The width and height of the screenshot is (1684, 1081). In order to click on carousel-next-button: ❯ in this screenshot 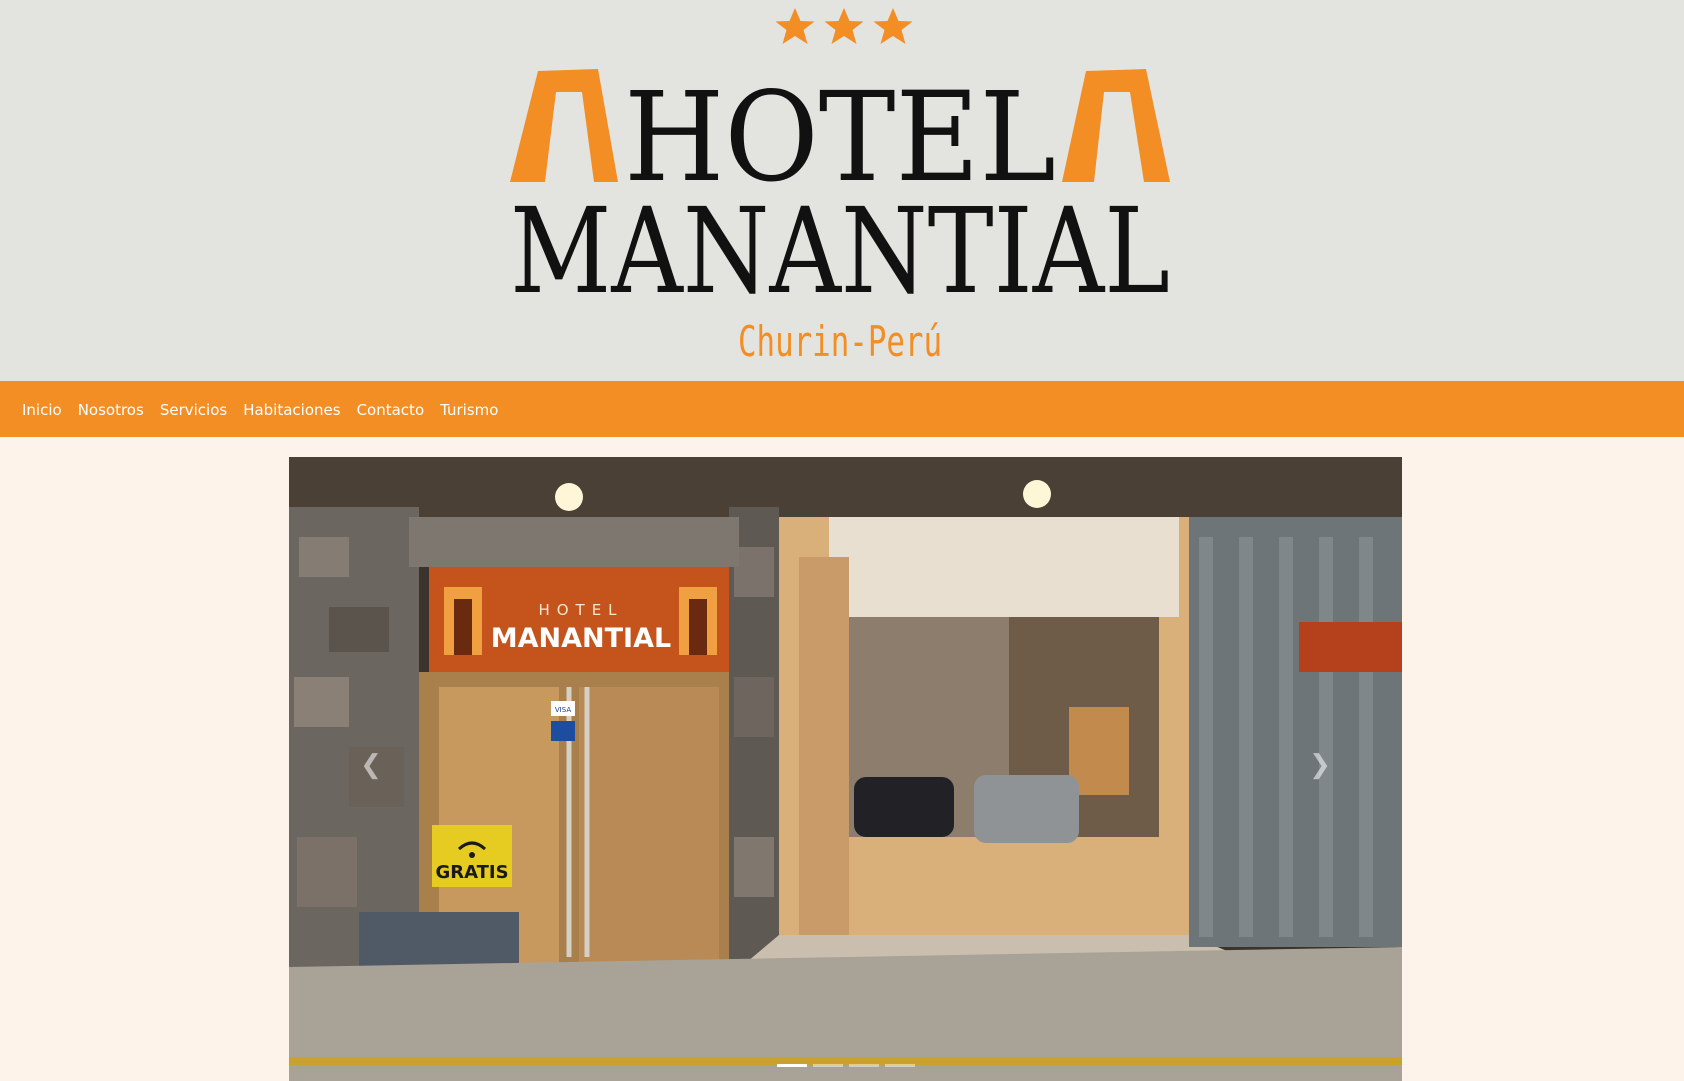, I will do `click(1320, 765)`.